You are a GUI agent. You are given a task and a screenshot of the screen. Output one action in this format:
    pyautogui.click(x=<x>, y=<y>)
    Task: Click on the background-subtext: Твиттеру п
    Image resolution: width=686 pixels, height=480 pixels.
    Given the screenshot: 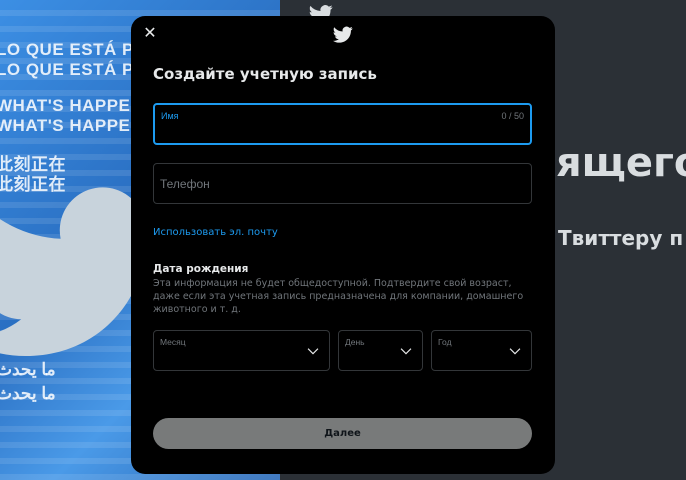 What is the action you would take?
    pyautogui.click(x=621, y=238)
    